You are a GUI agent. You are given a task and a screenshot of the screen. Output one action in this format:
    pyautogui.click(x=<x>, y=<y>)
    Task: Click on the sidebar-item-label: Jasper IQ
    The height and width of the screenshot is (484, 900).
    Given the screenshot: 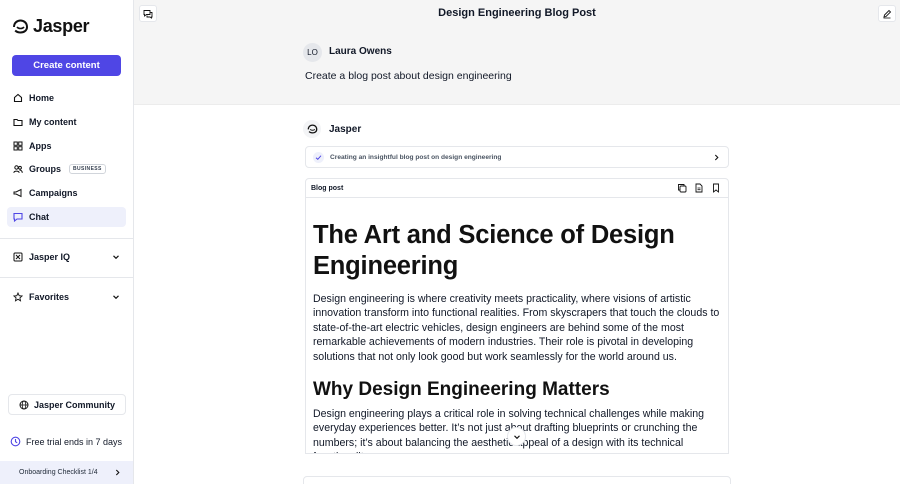 What is the action you would take?
    pyautogui.click(x=50, y=257)
    